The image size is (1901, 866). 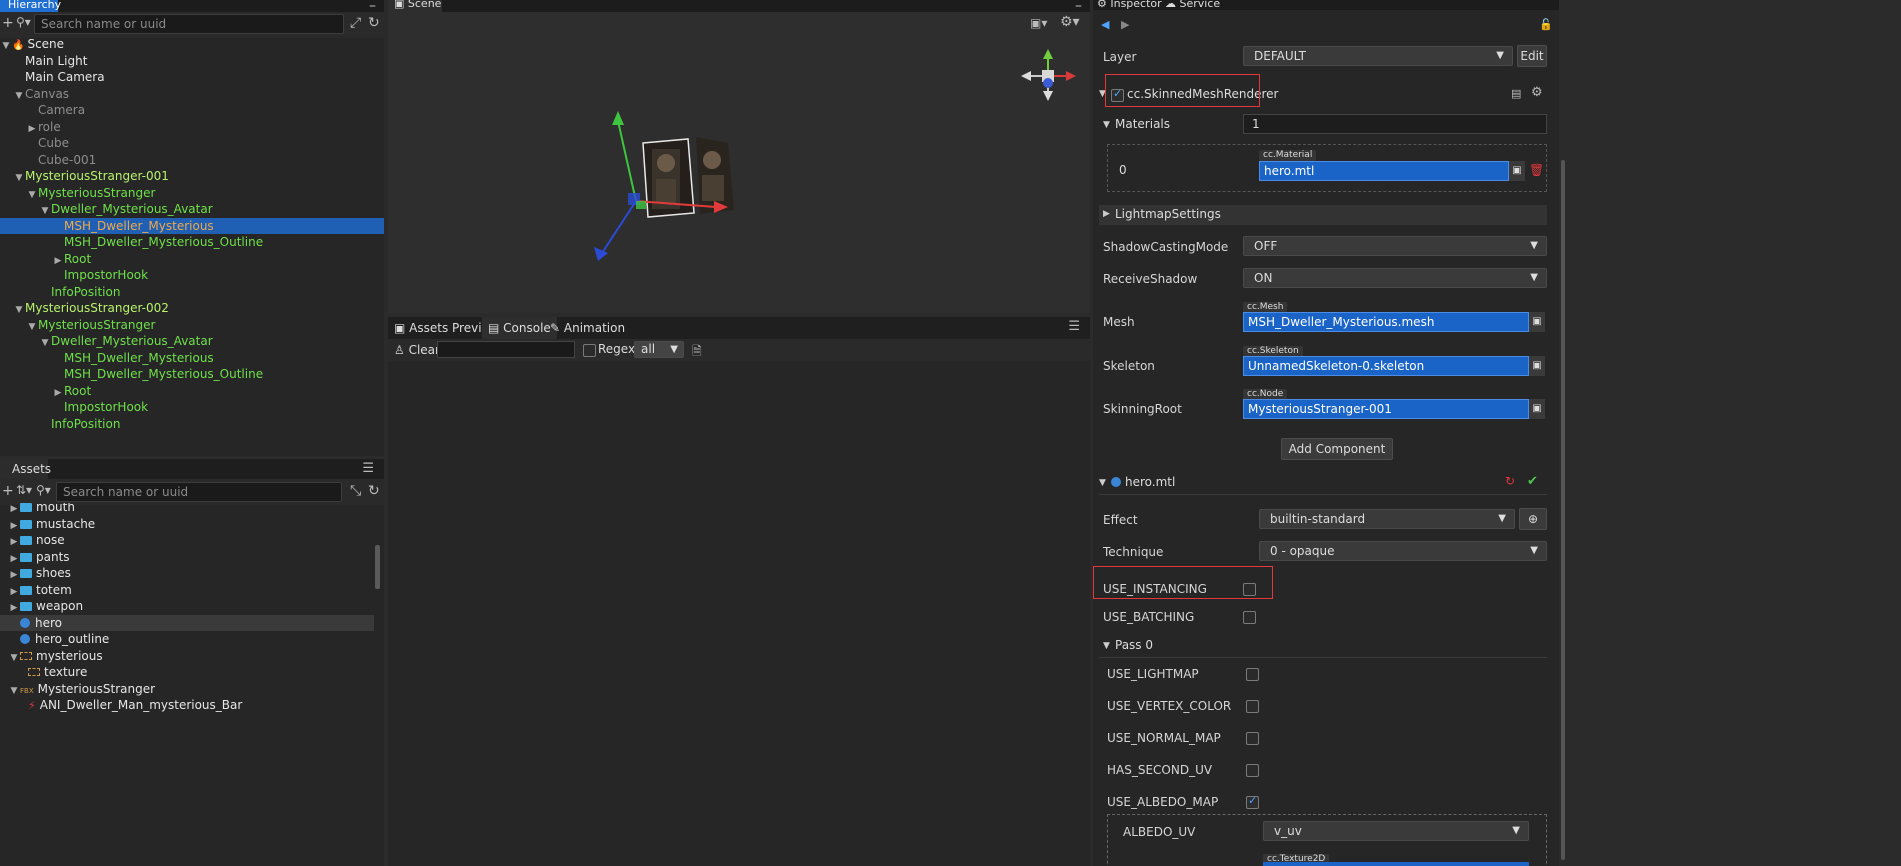 I want to click on texture-field, so click(x=1396, y=864).